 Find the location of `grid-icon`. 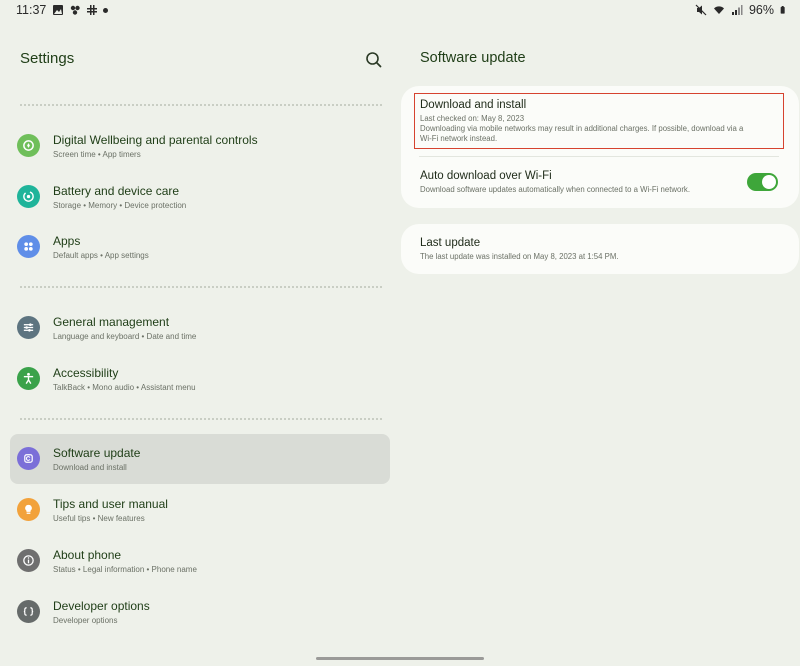

grid-icon is located at coordinates (92, 10).